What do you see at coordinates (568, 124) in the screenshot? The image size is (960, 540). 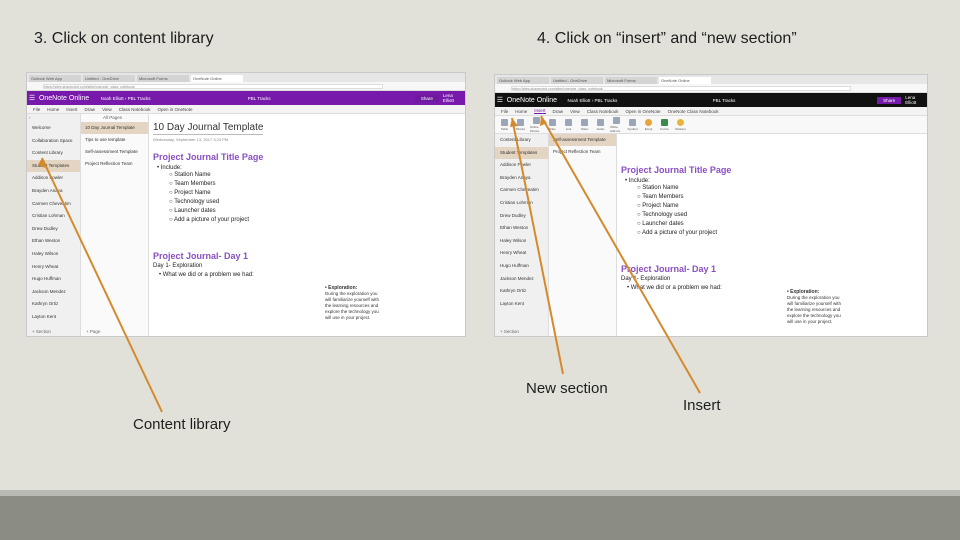 I see `insert-link-button: Link` at bounding box center [568, 124].